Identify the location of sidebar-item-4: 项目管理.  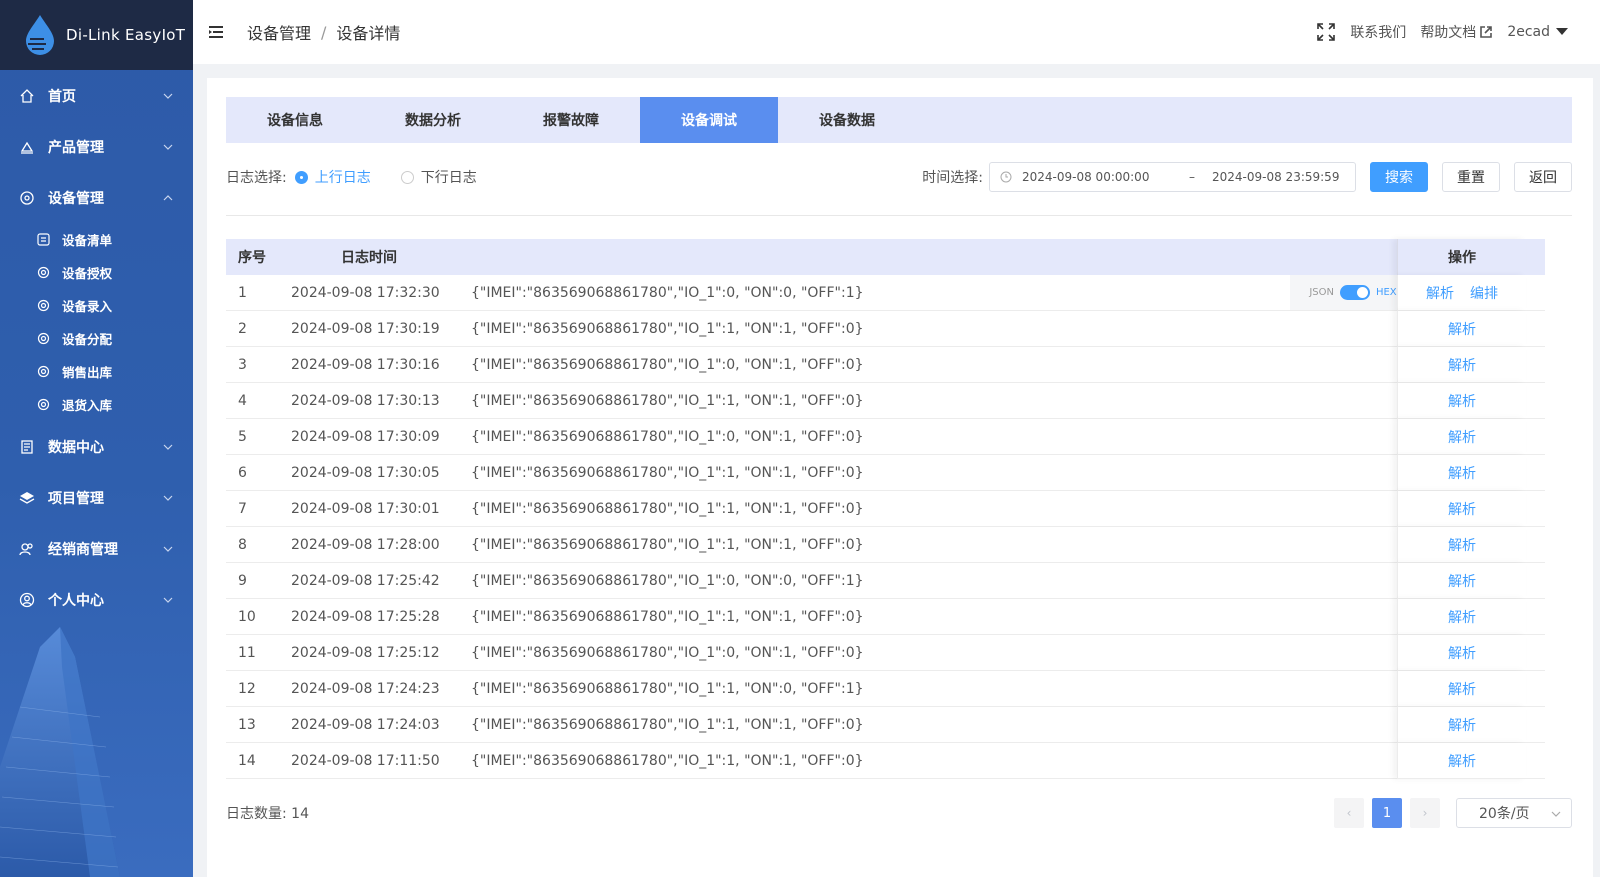
(96, 497).